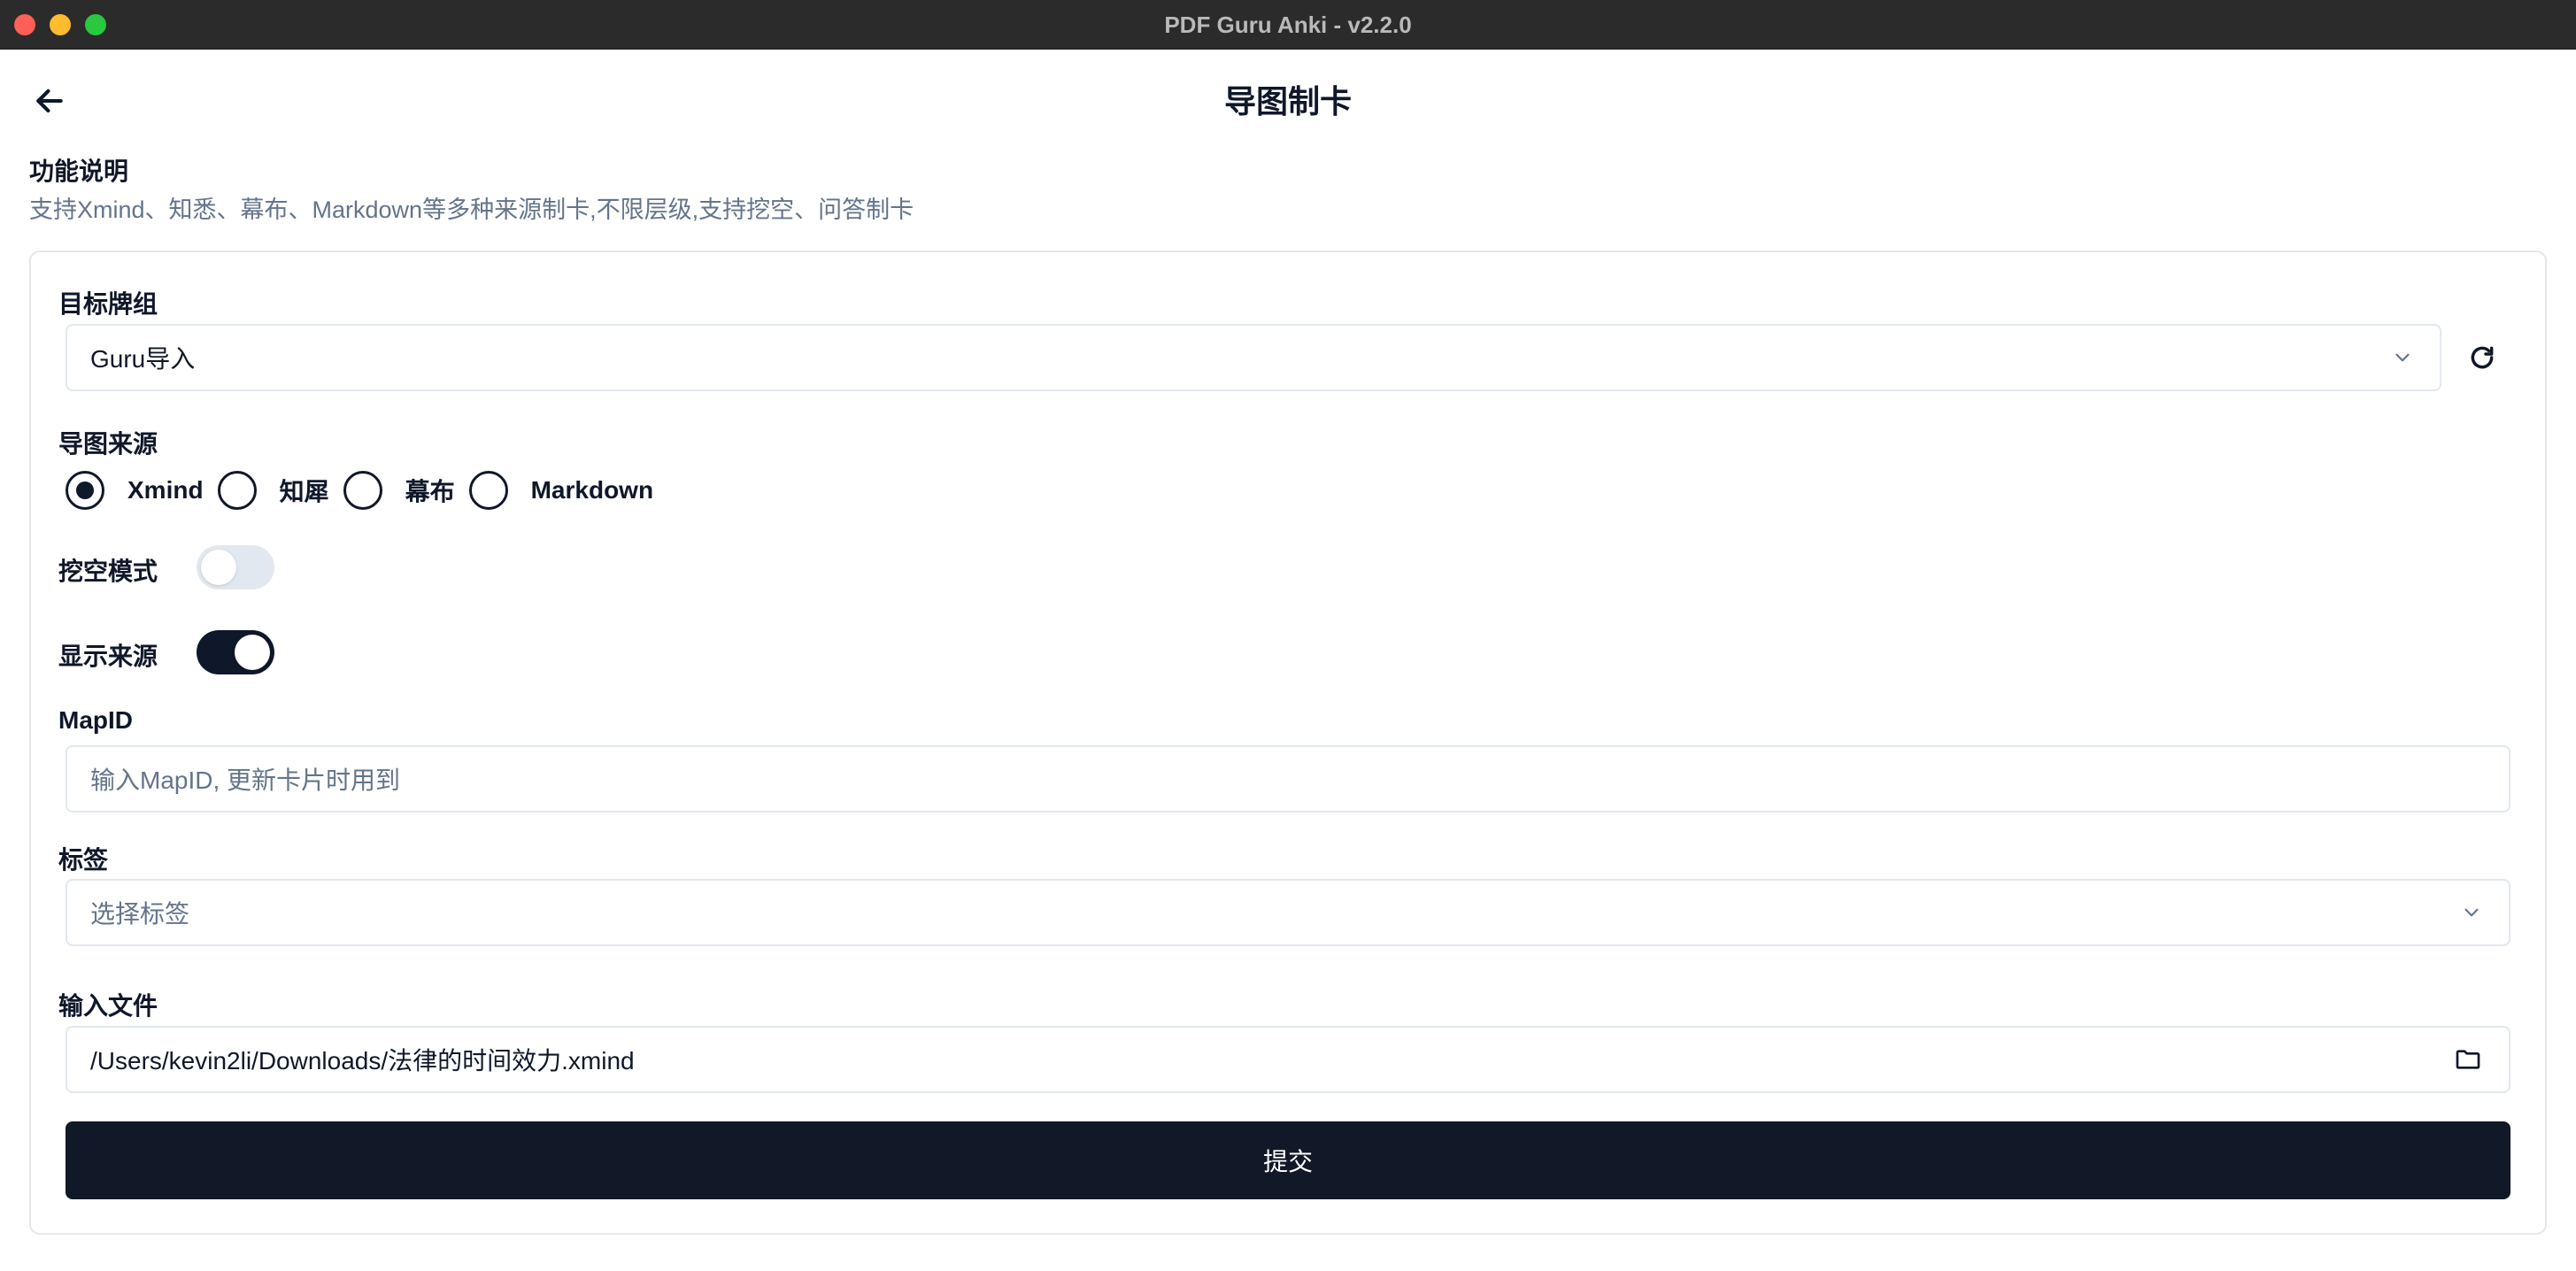 This screenshot has width=2576, height=1271. Describe the element at coordinates (304, 492) in the screenshot. I see `radio-label-zhixi: 知犀` at that location.